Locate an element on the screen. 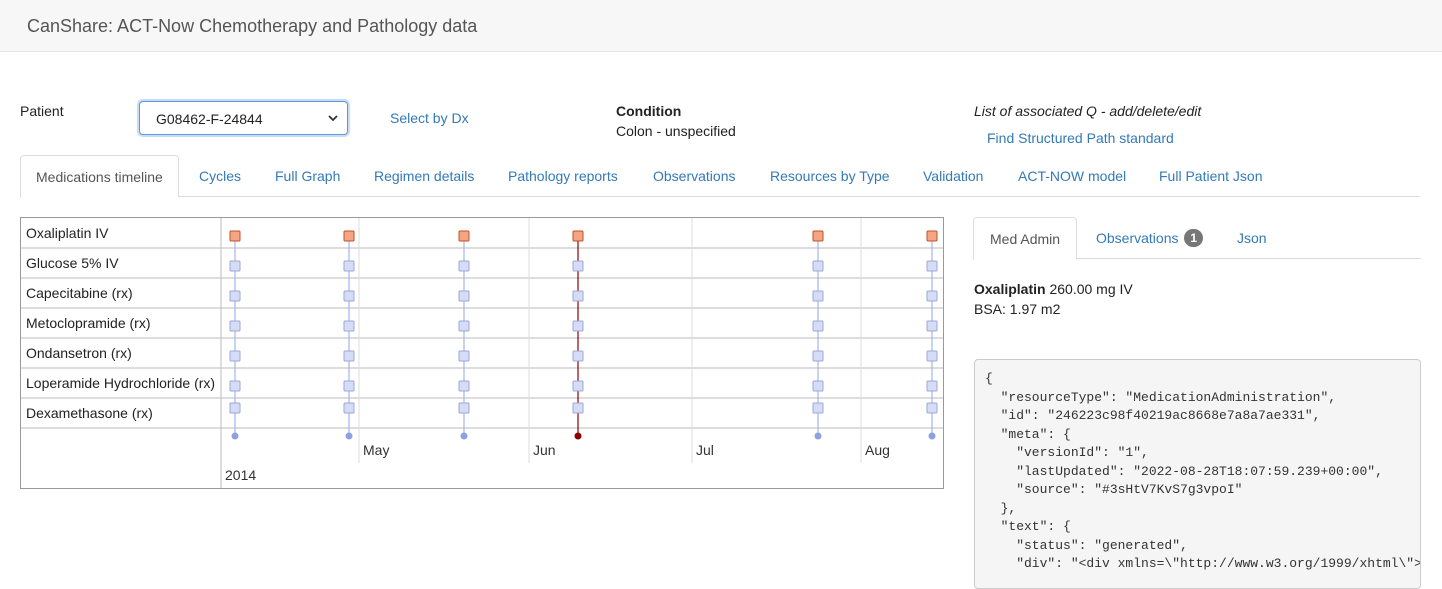 The image size is (1442, 589). tab-resources-by-type: Resources by Type is located at coordinates (830, 176).